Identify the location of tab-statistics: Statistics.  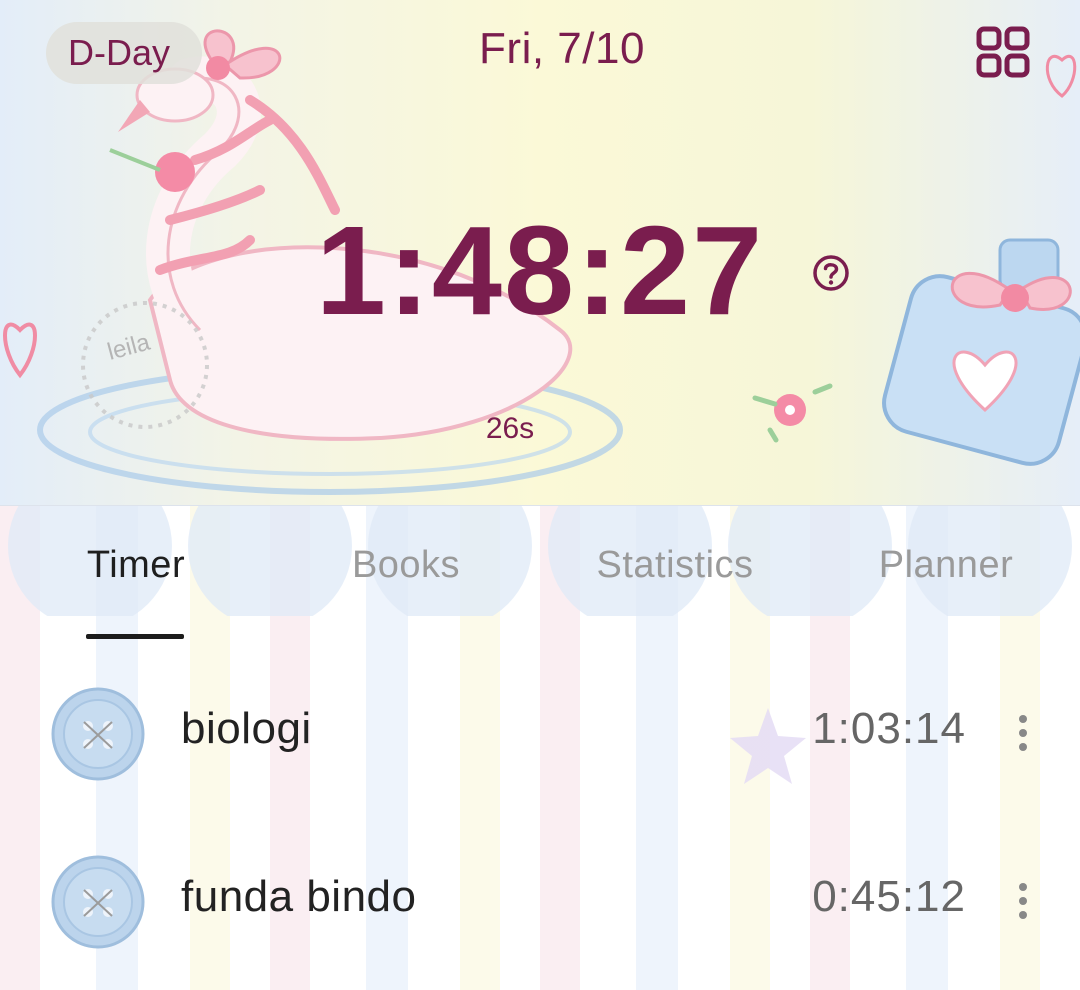
(675, 565).